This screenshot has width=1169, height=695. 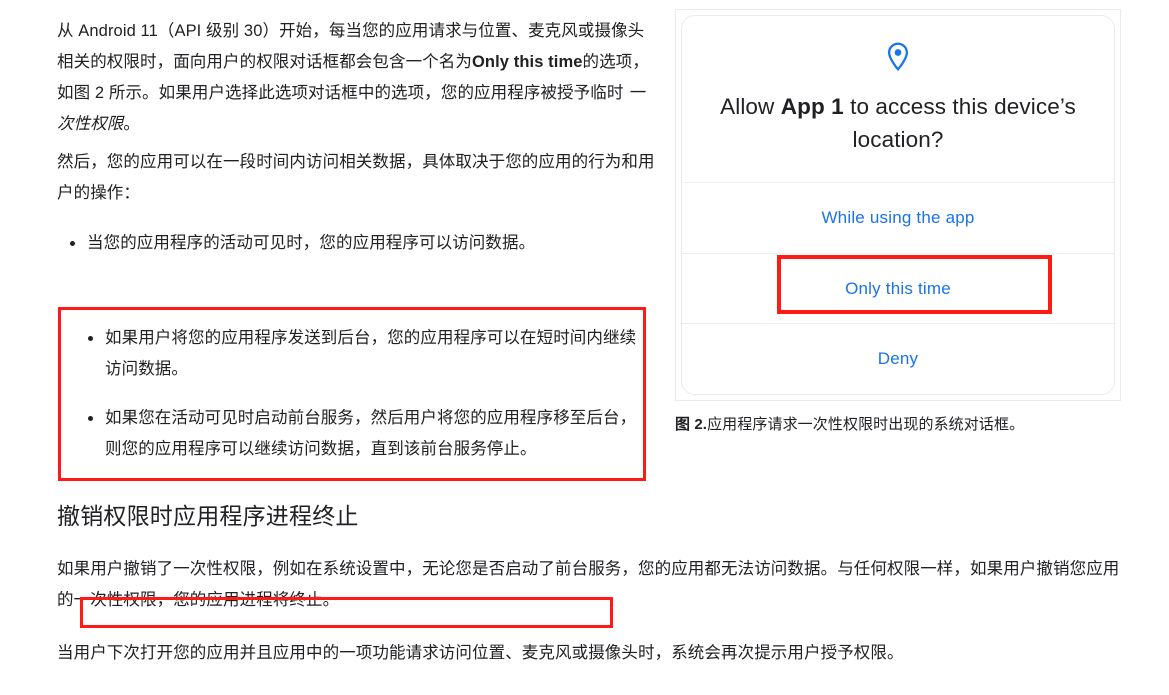 I want to click on dialog-title-app-name: App 1, so click(x=812, y=106).